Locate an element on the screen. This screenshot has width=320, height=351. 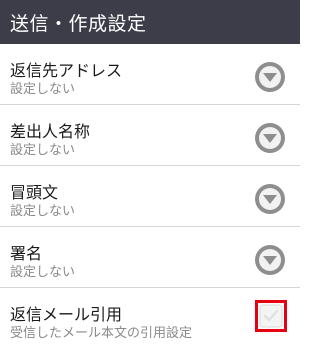
setting-label: 差出人名称 is located at coordinates (50, 131).